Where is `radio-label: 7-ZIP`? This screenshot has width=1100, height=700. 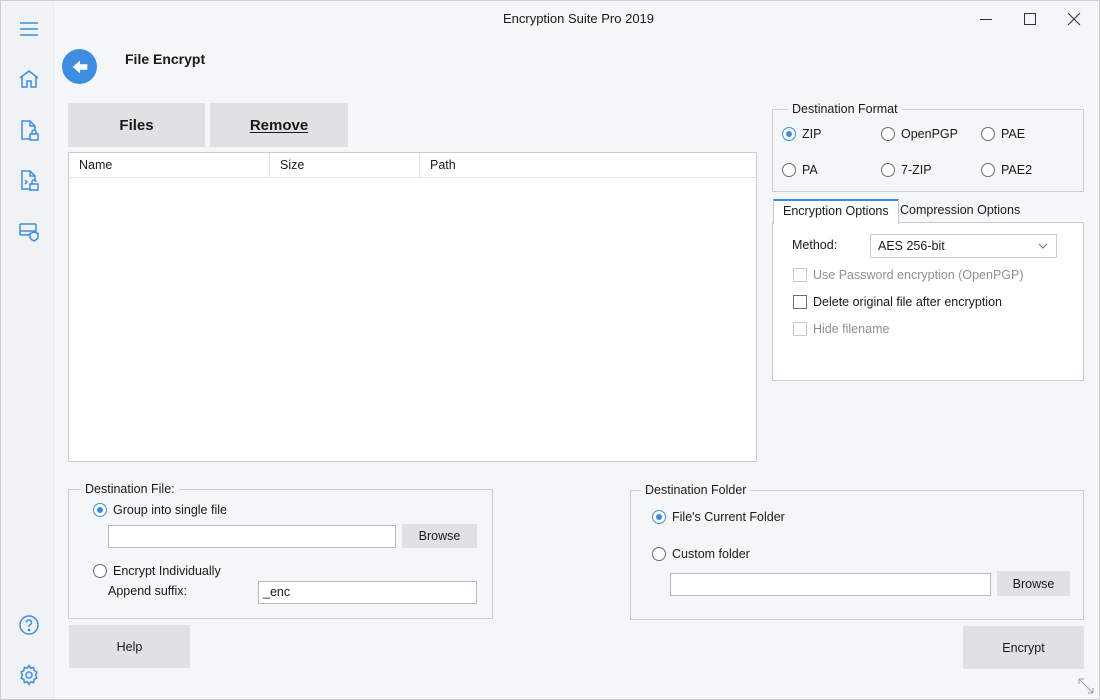
radio-label: 7-ZIP is located at coordinates (916, 170).